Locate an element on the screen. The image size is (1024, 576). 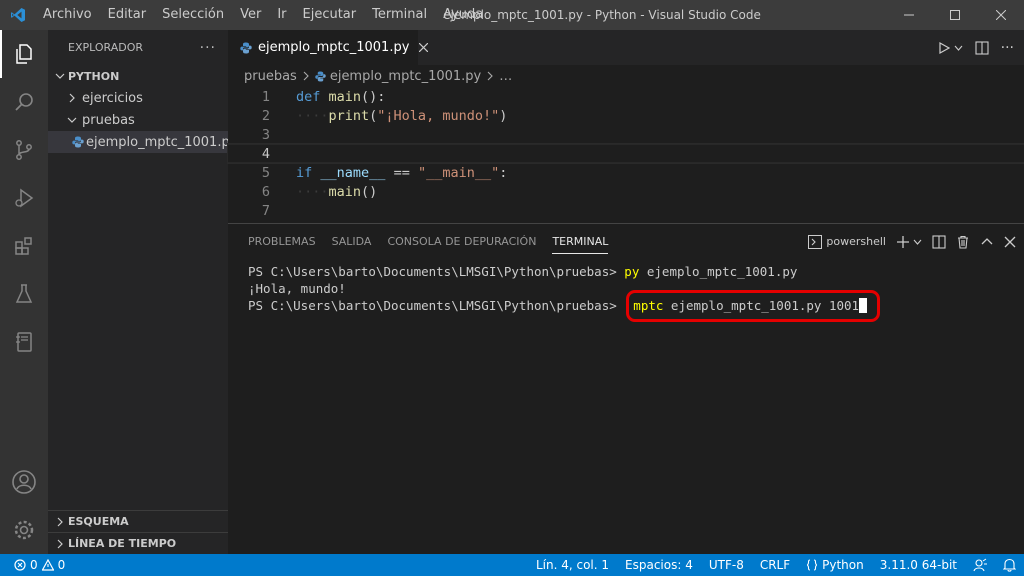
menu-editar: Editar is located at coordinates (127, 15).